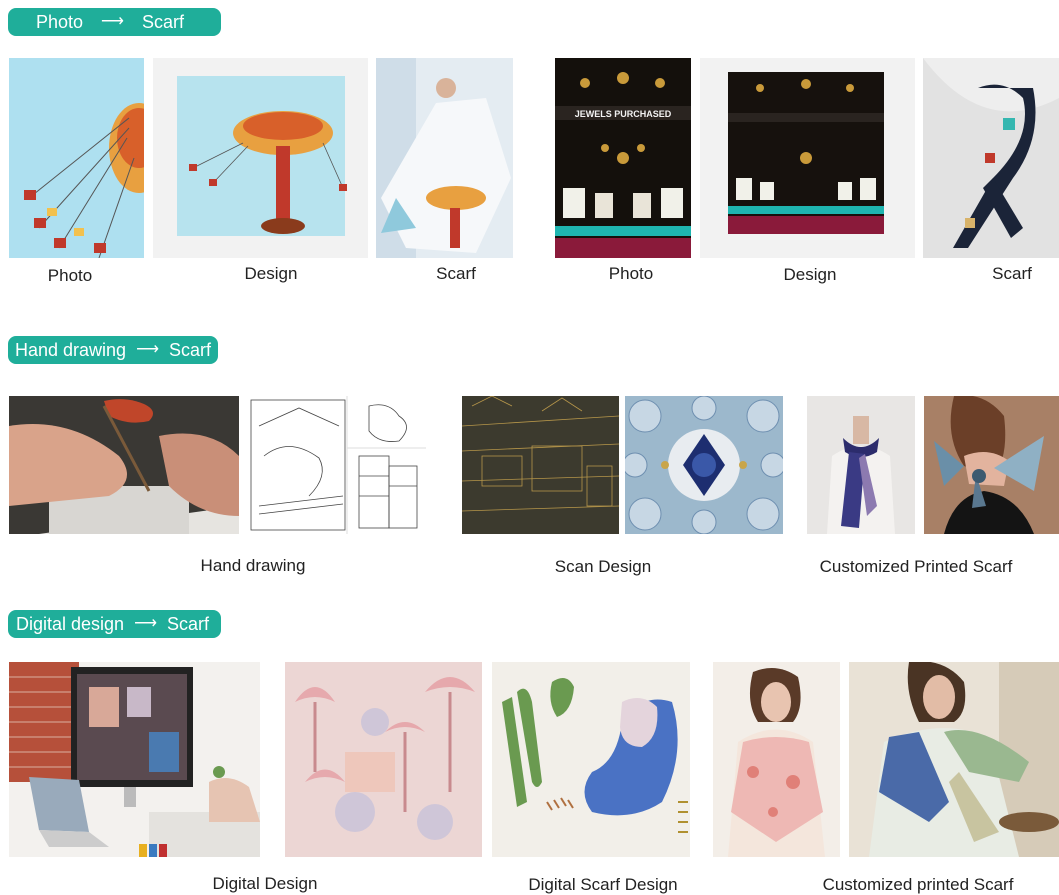  I want to click on jewels-design, so click(807, 158).